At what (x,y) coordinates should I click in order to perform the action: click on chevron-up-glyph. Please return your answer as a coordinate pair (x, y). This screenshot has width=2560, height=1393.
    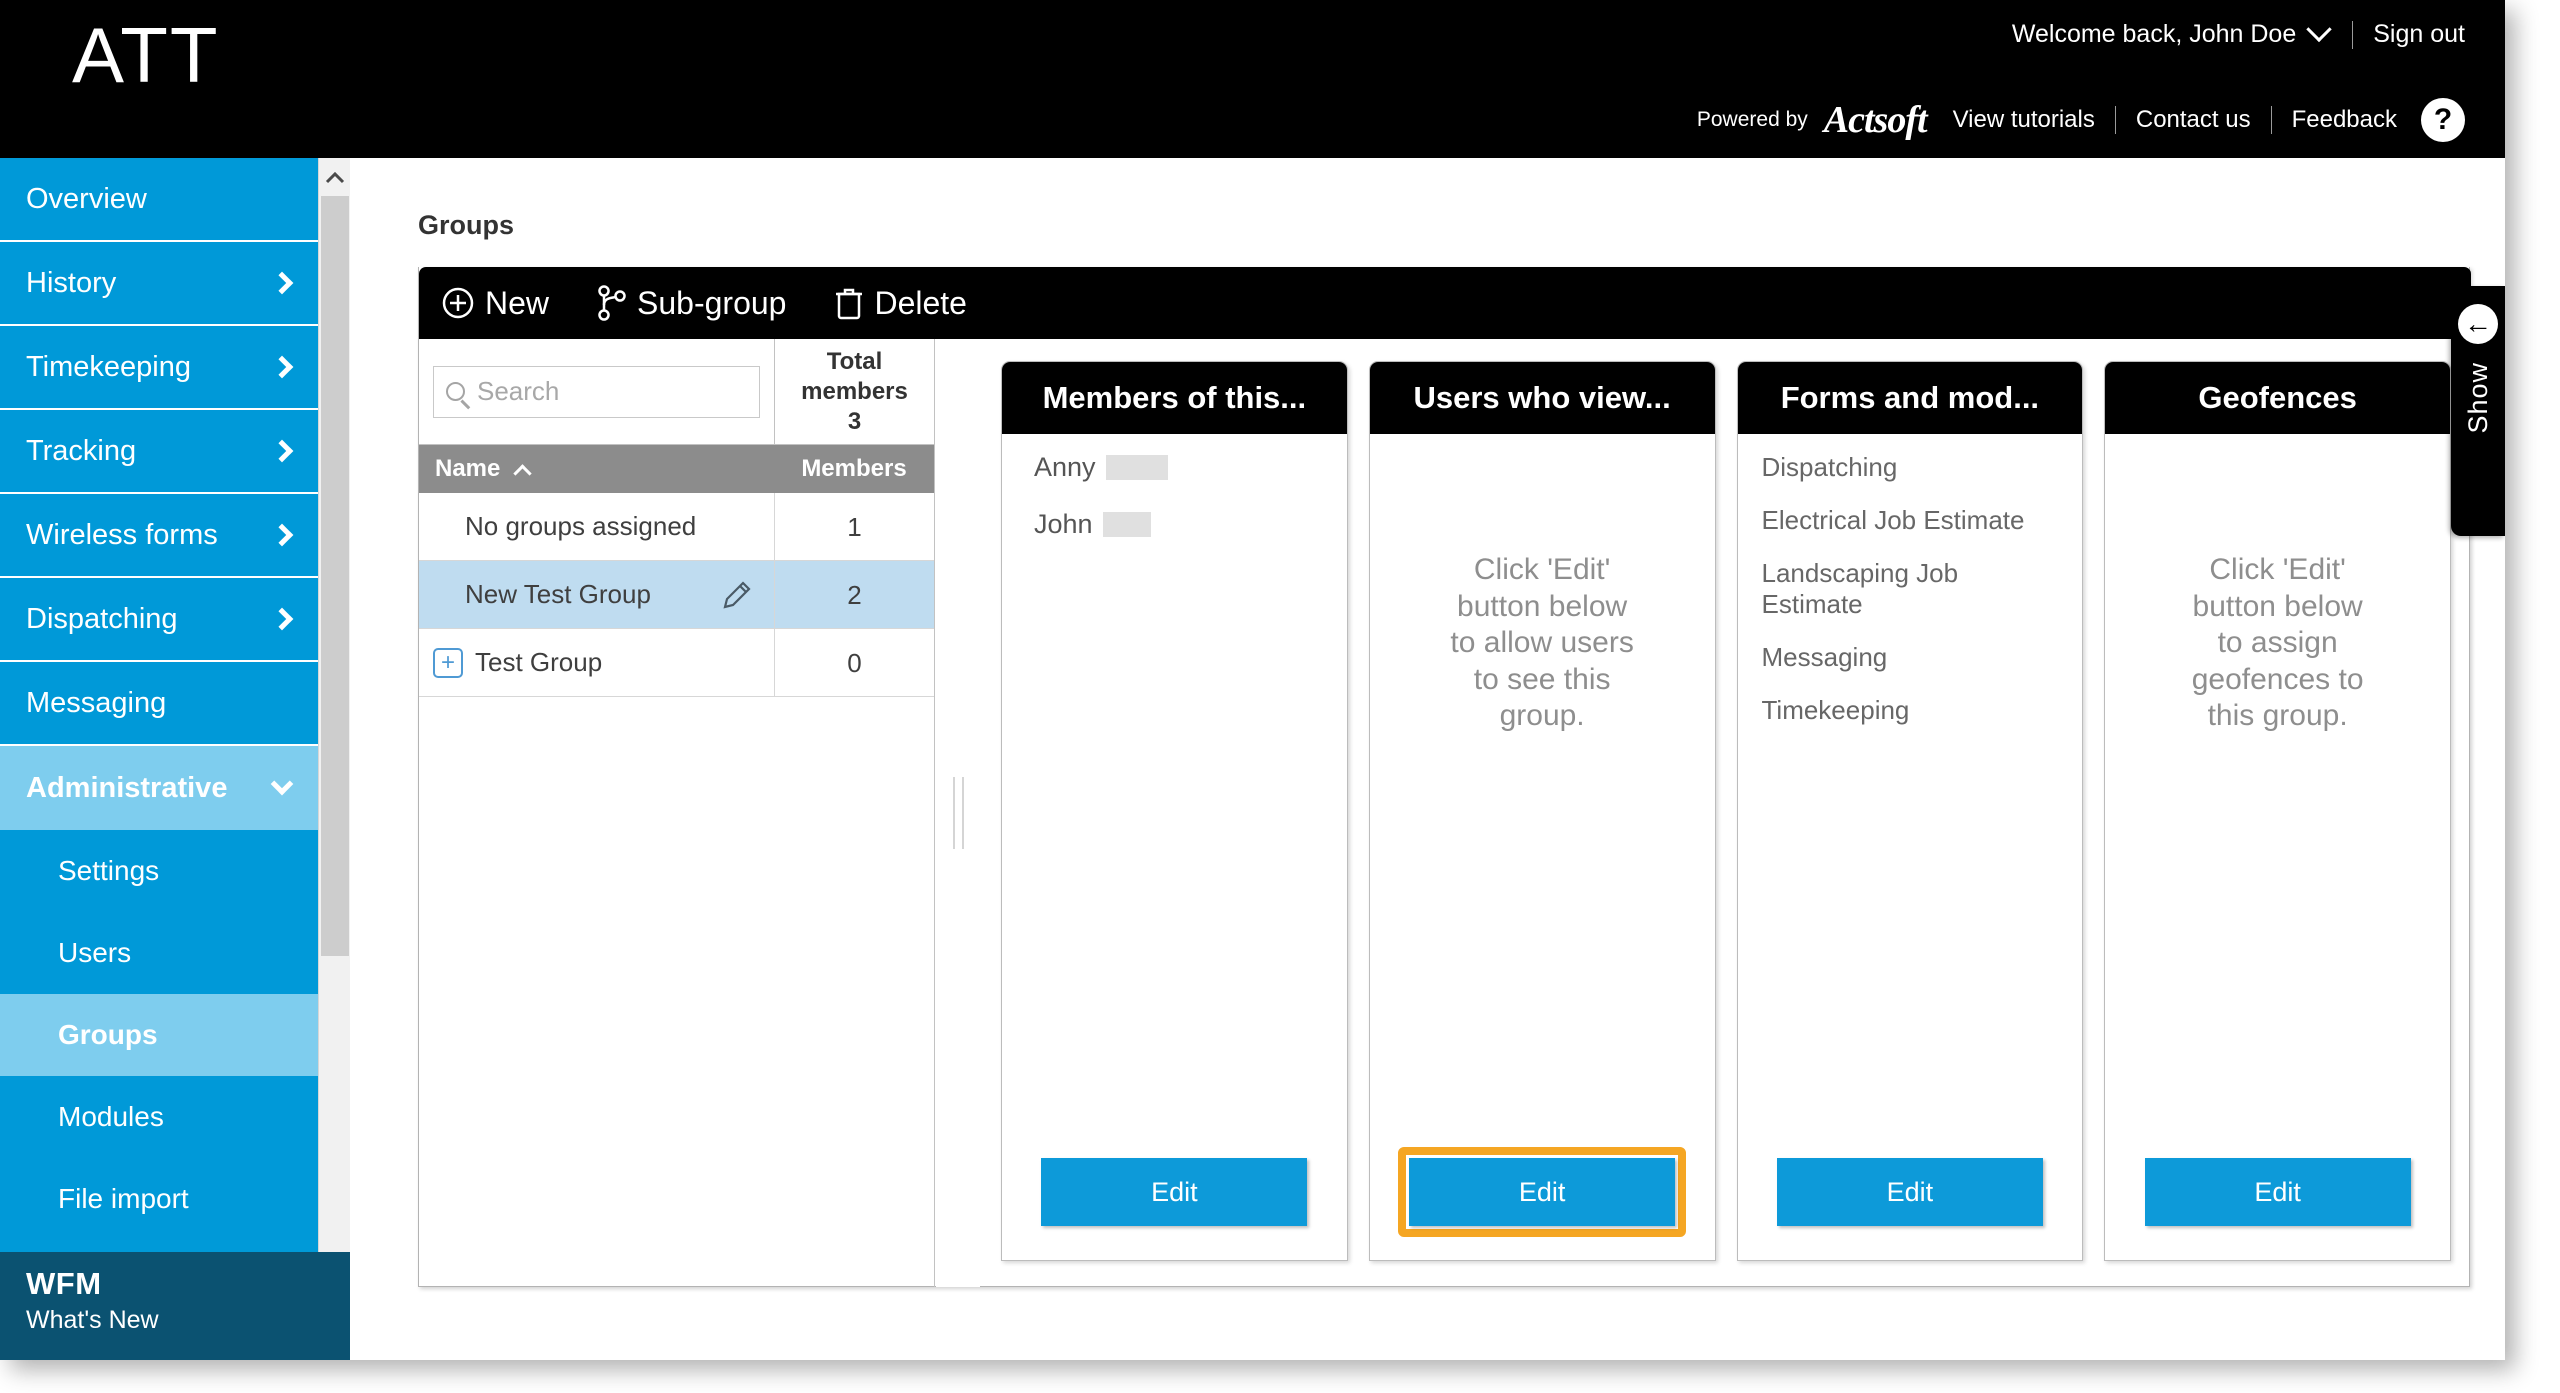
    Looking at the image, I should click on (335, 177).